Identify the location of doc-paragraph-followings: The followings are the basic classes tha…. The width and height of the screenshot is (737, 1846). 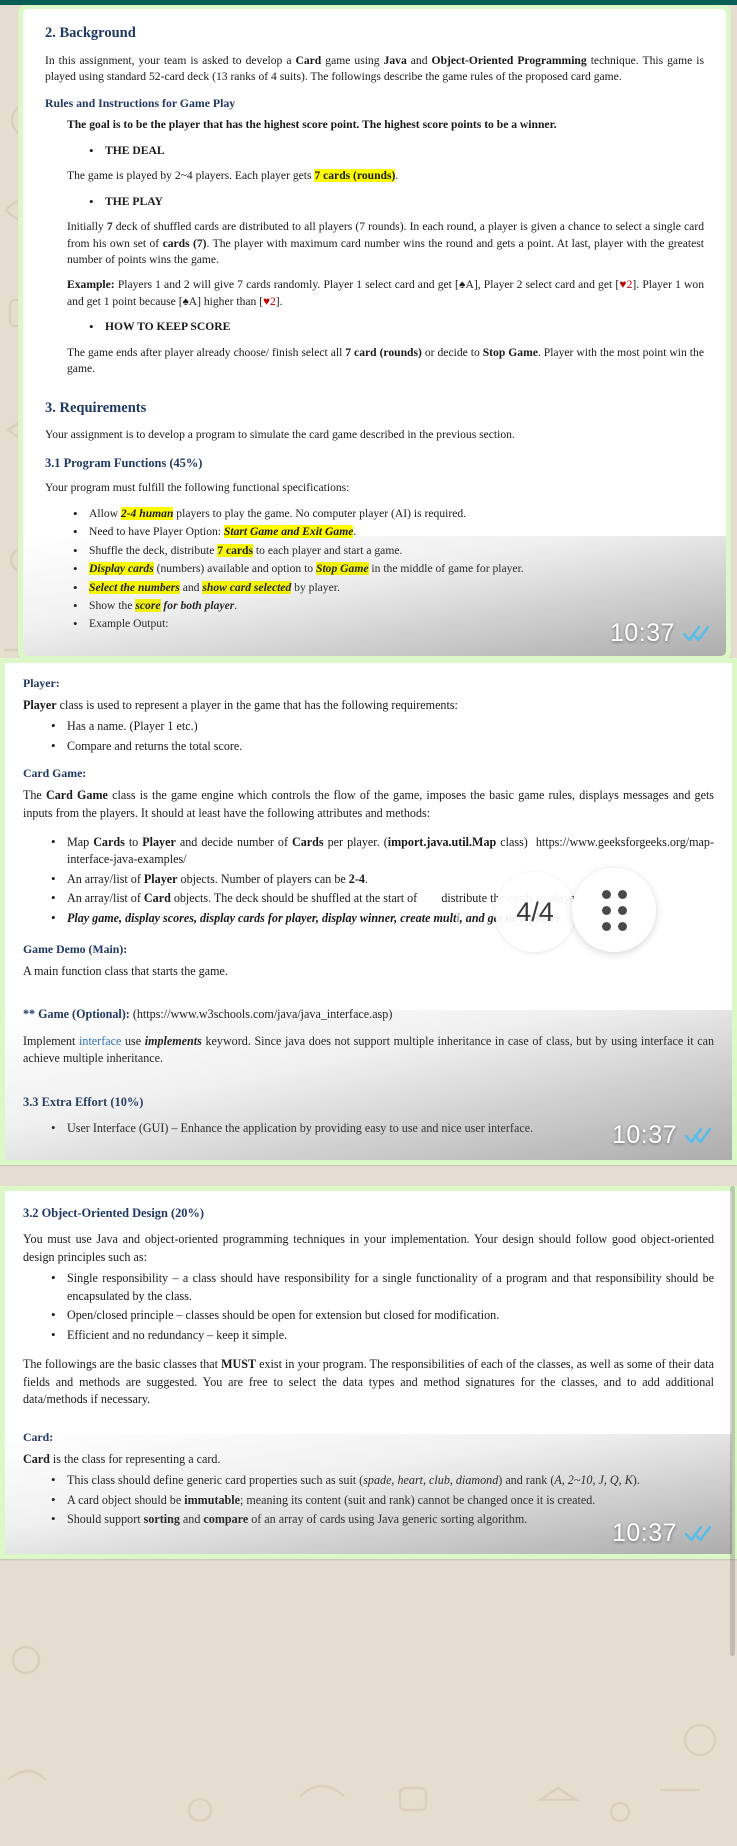
(368, 1382).